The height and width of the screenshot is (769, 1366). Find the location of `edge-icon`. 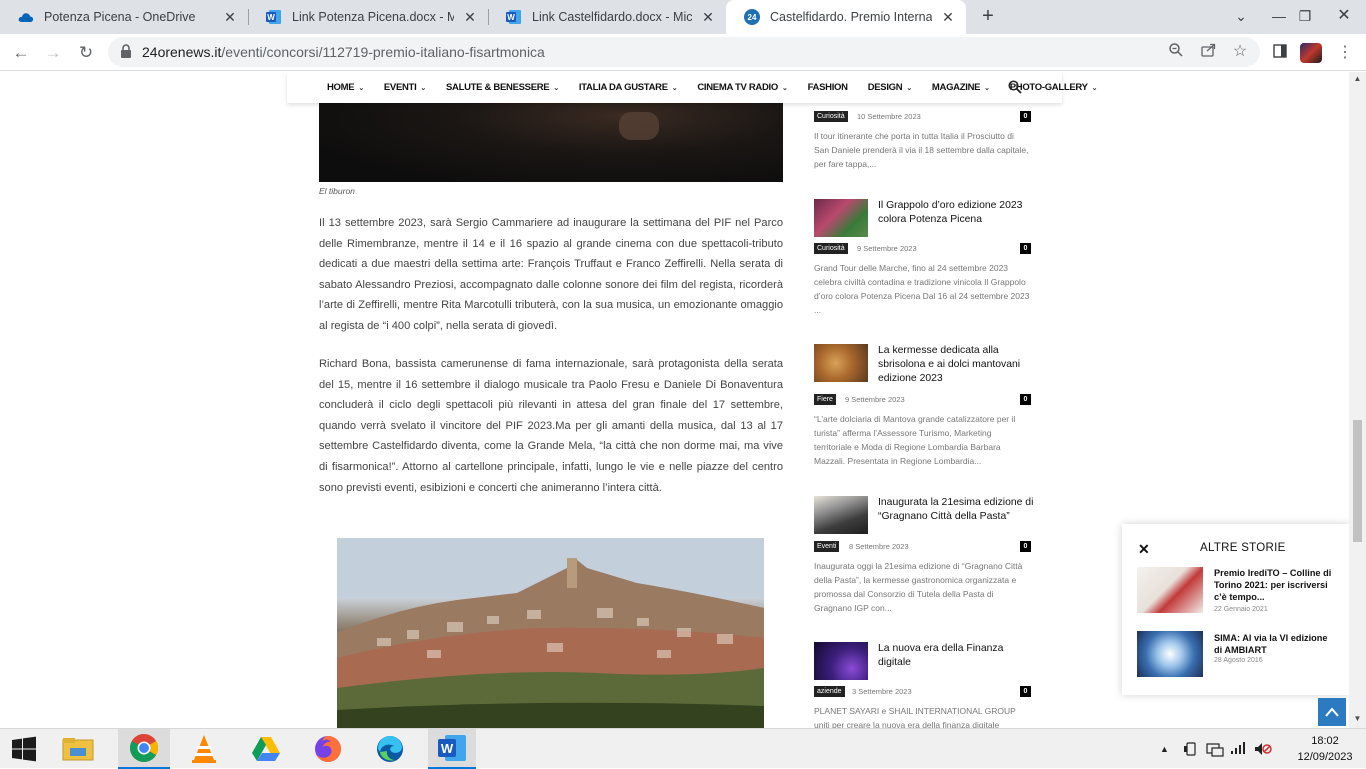

edge-icon is located at coordinates (390, 749).